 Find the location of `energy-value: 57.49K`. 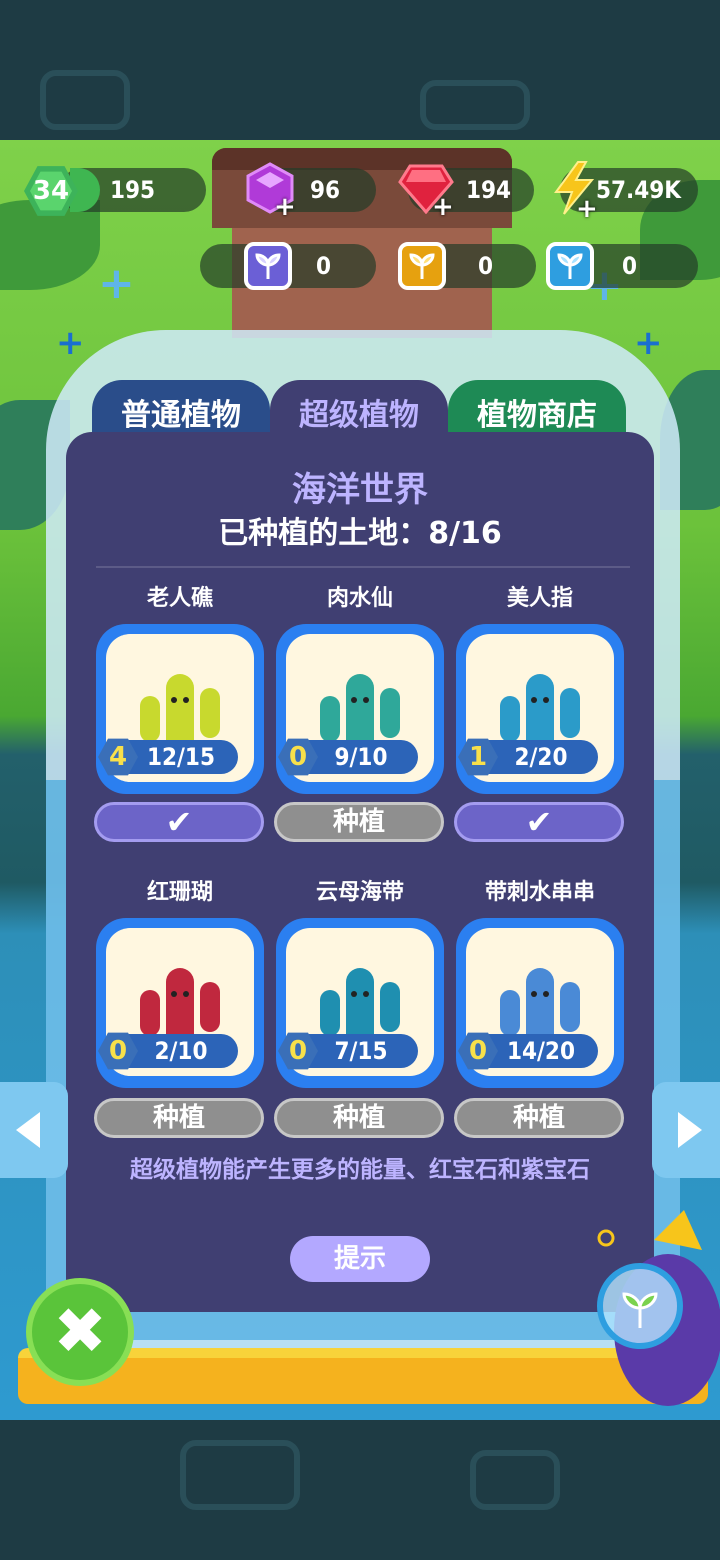

energy-value: 57.49K is located at coordinates (639, 190).